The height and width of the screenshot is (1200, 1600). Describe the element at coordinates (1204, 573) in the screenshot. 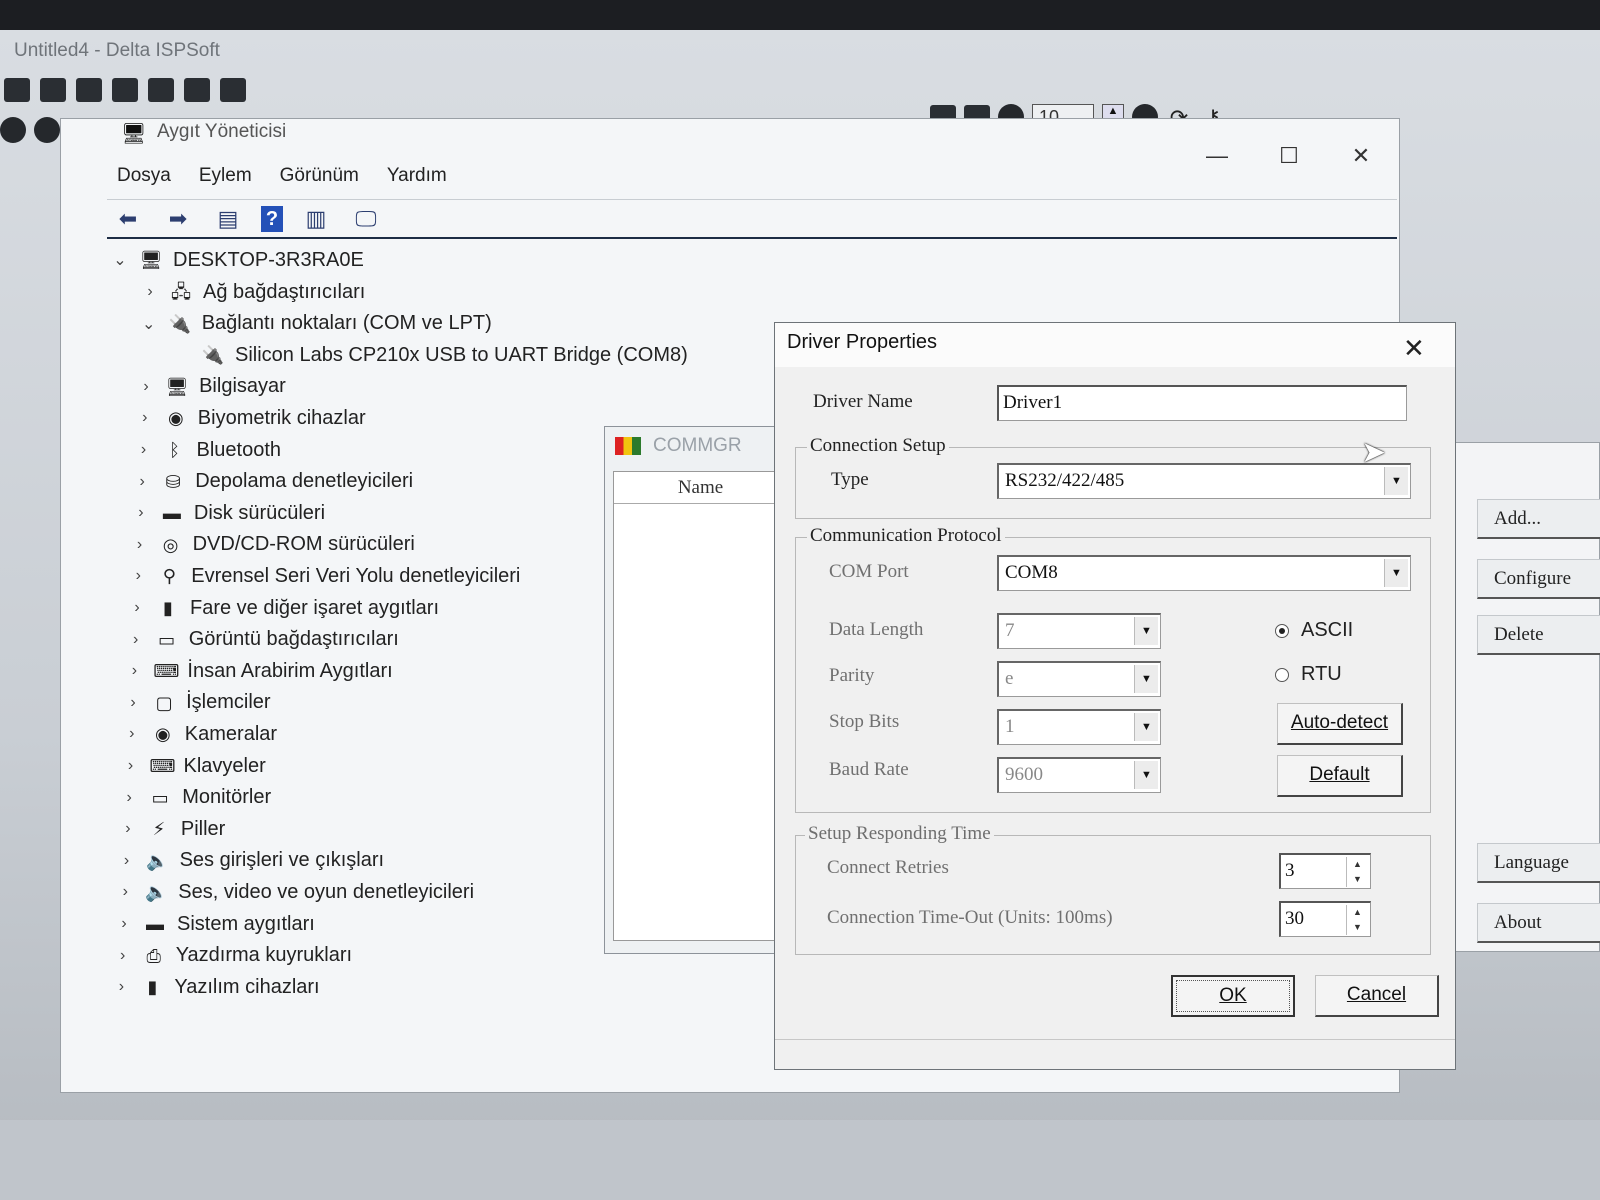

I see `com-port-select: COM8 ▼` at that location.